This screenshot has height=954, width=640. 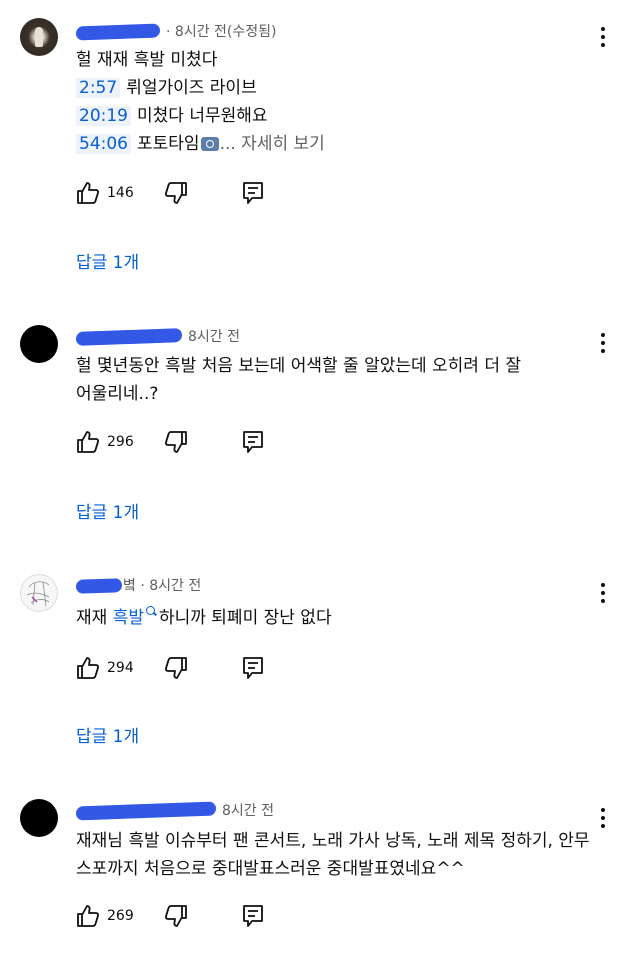 I want to click on timestamp-row: 2:57 뤼얼가이즈 라이브, so click(x=200, y=88).